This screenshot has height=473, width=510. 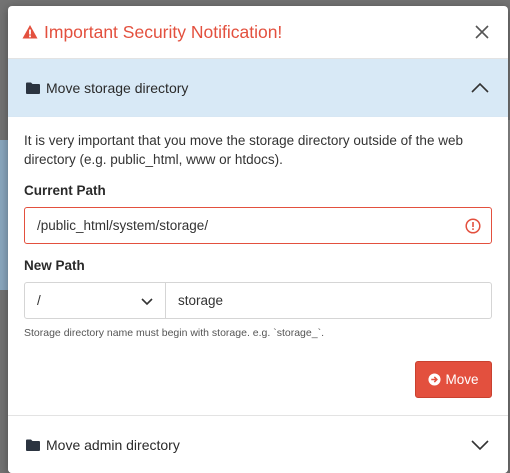 I want to click on new-path-name-value: storage, so click(x=201, y=300).